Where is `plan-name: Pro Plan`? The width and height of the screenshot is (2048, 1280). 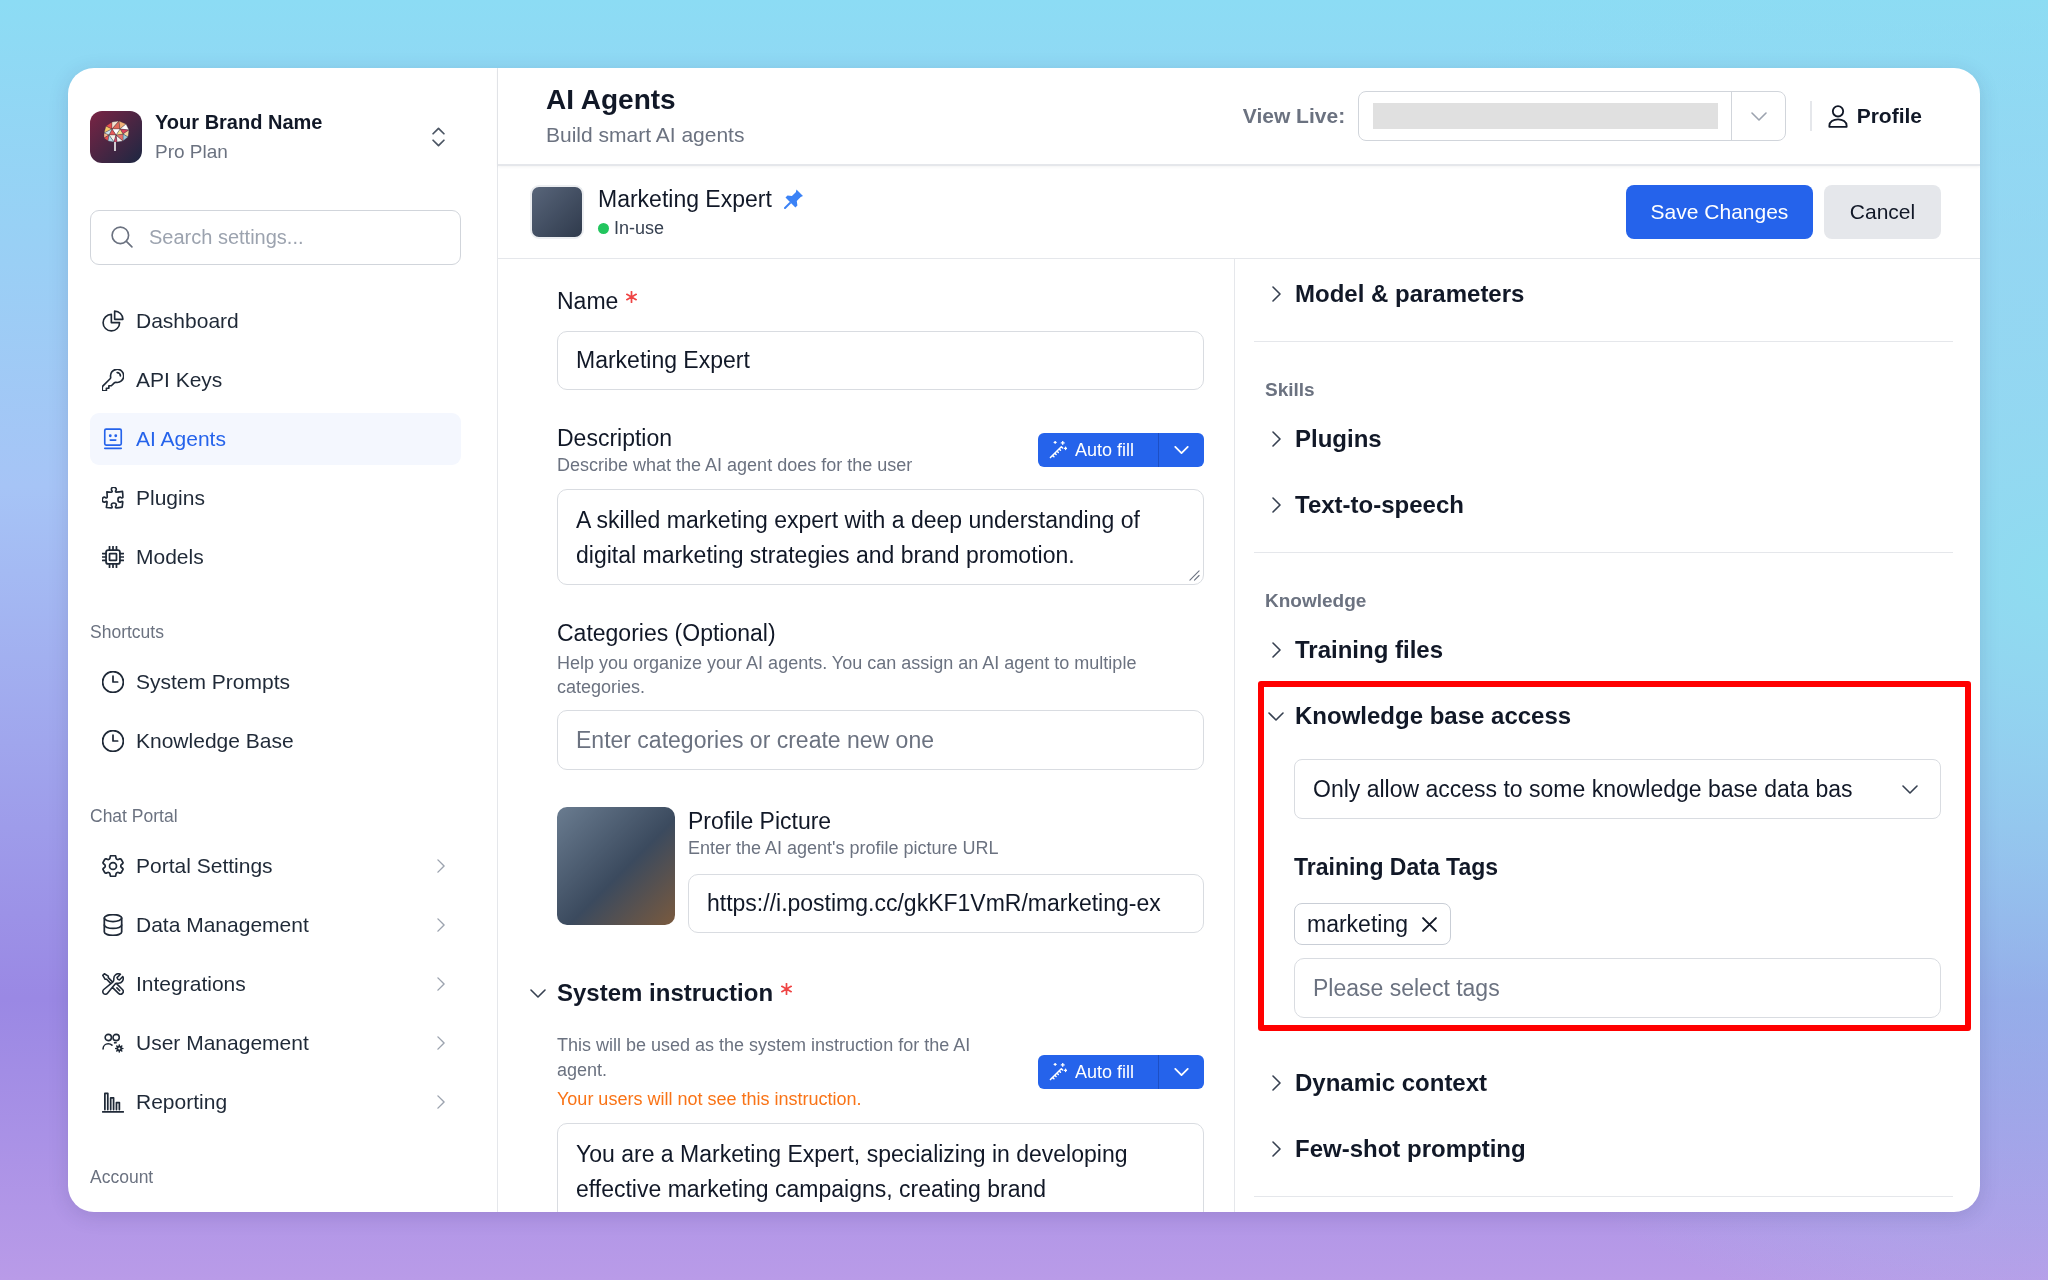 plan-name: Pro Plan is located at coordinates (192, 152).